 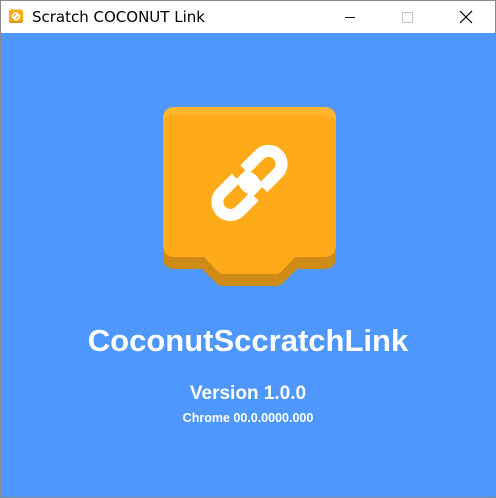 I want to click on scratch-link-icon, so click(x=16, y=16).